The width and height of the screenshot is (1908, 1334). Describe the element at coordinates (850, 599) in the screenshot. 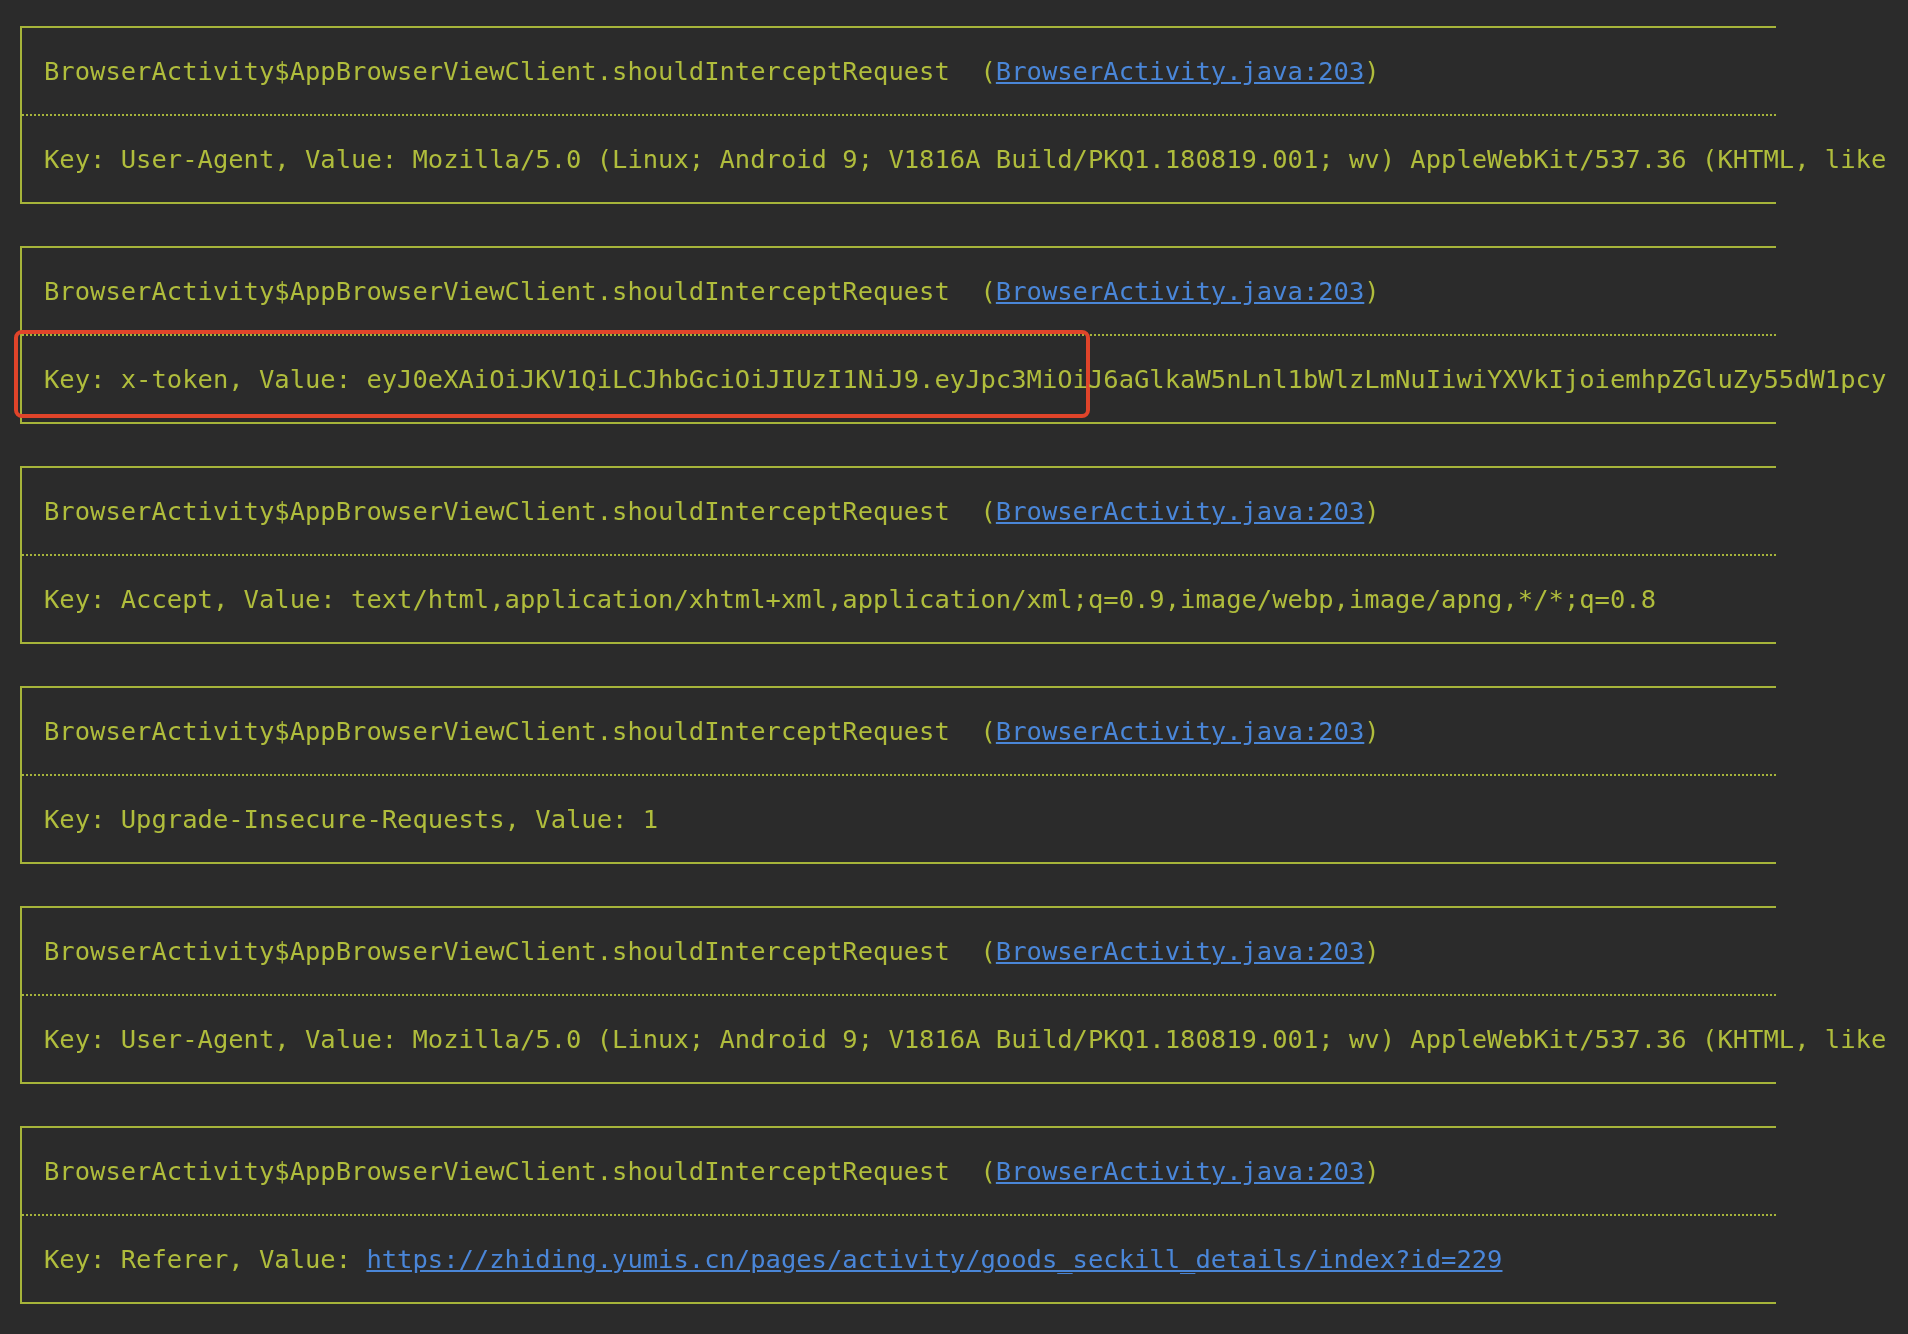

I see `log-line: Key: Accept, Value: text/html,application/xhtml+xml,application/xml;q=0.9,image/webp,image/apng,*/*;q=0.8` at that location.